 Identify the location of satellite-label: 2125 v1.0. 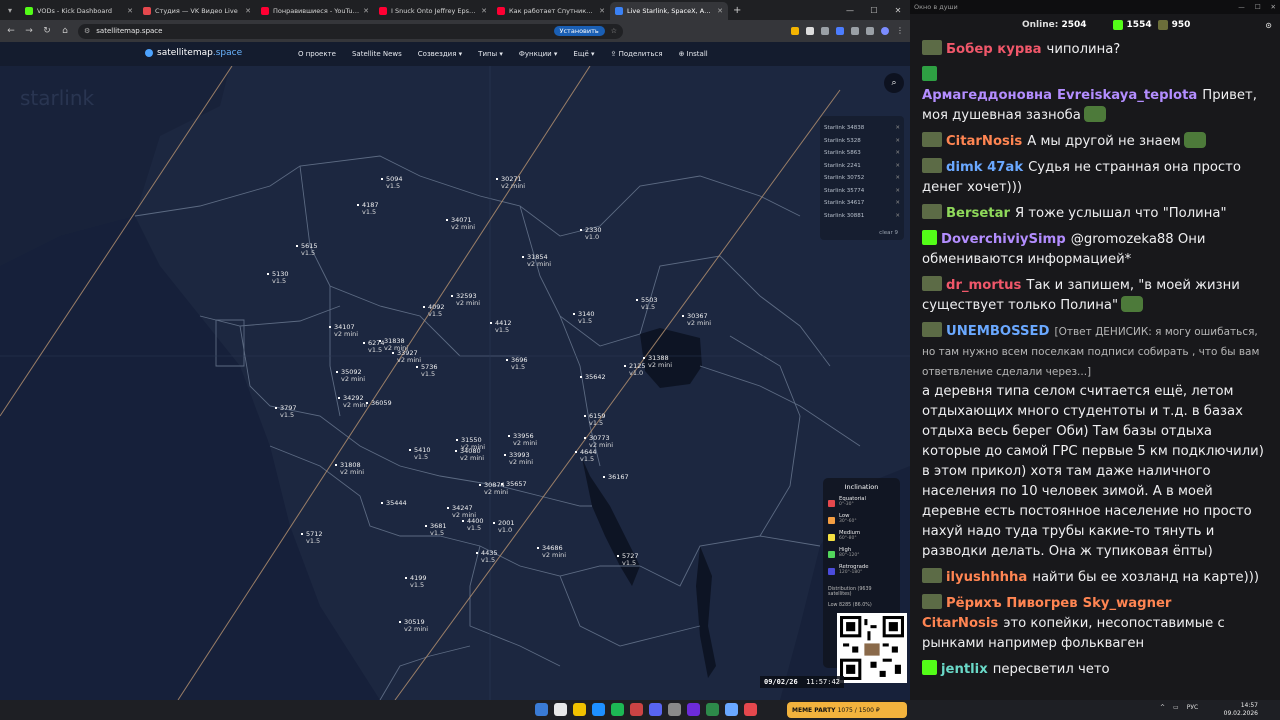
(635, 370).